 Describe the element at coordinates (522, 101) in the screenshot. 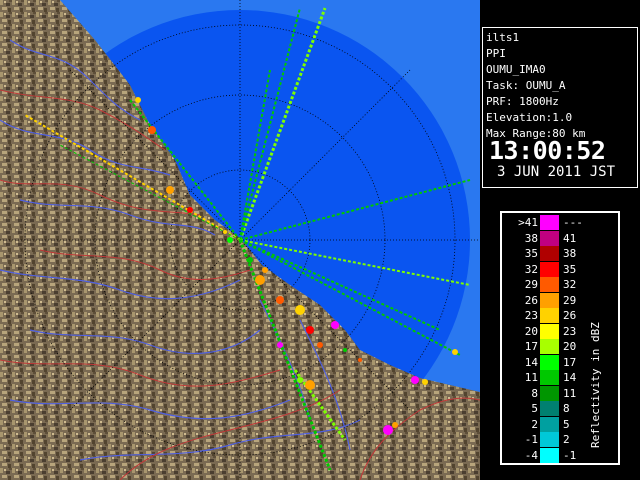

I see `prf-label: PRF: 1800Hz` at that location.